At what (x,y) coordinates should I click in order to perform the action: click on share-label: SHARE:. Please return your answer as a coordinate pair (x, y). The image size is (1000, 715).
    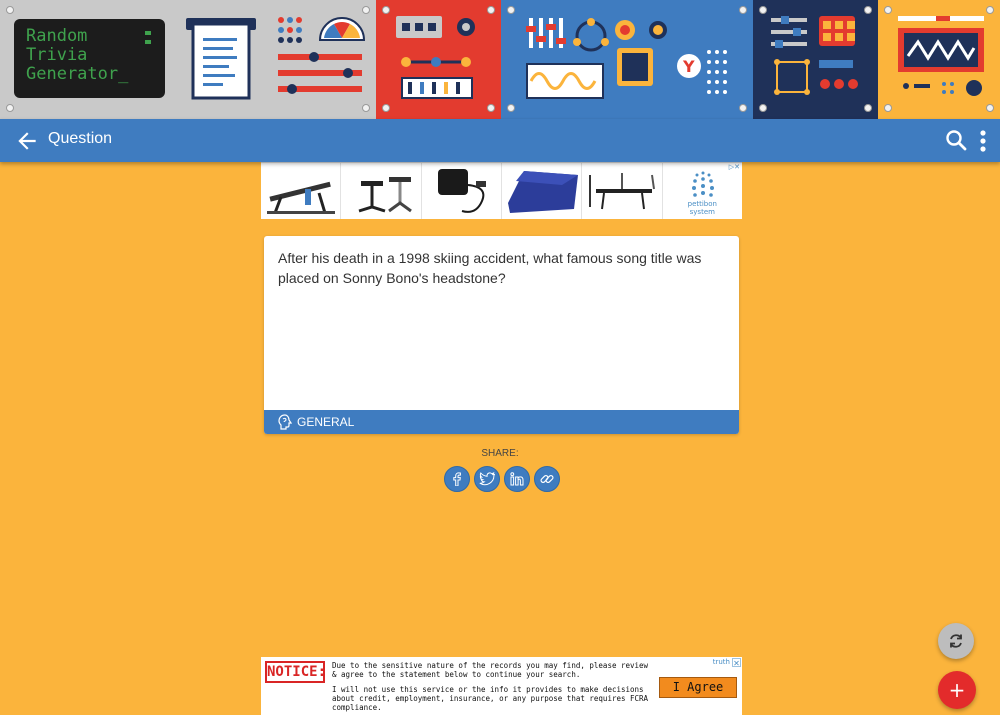
    Looking at the image, I should click on (500, 453).